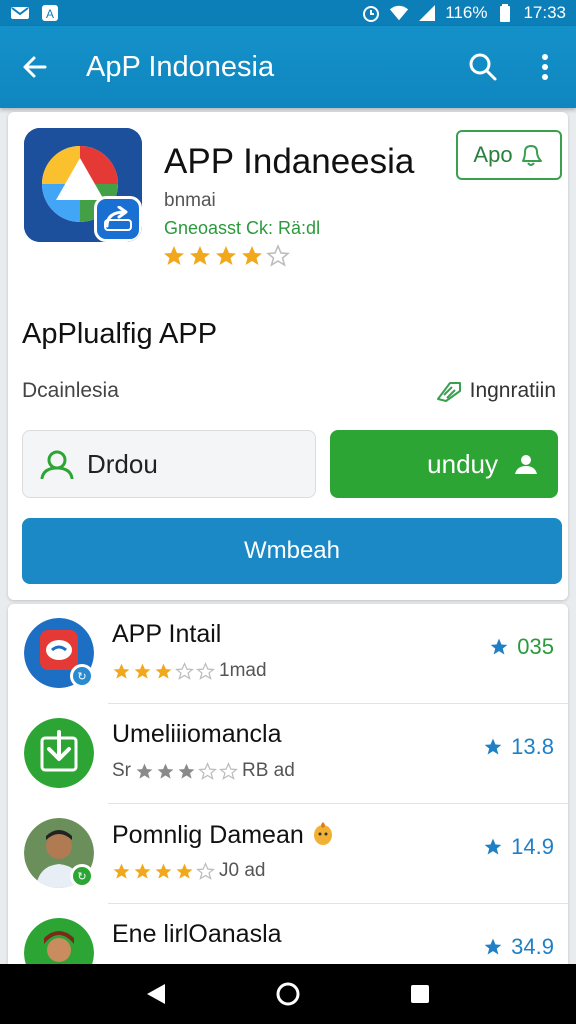 This screenshot has height=1024, width=576. What do you see at coordinates (82, 876) in the screenshot?
I see `badge-icon: ↻` at bounding box center [82, 876].